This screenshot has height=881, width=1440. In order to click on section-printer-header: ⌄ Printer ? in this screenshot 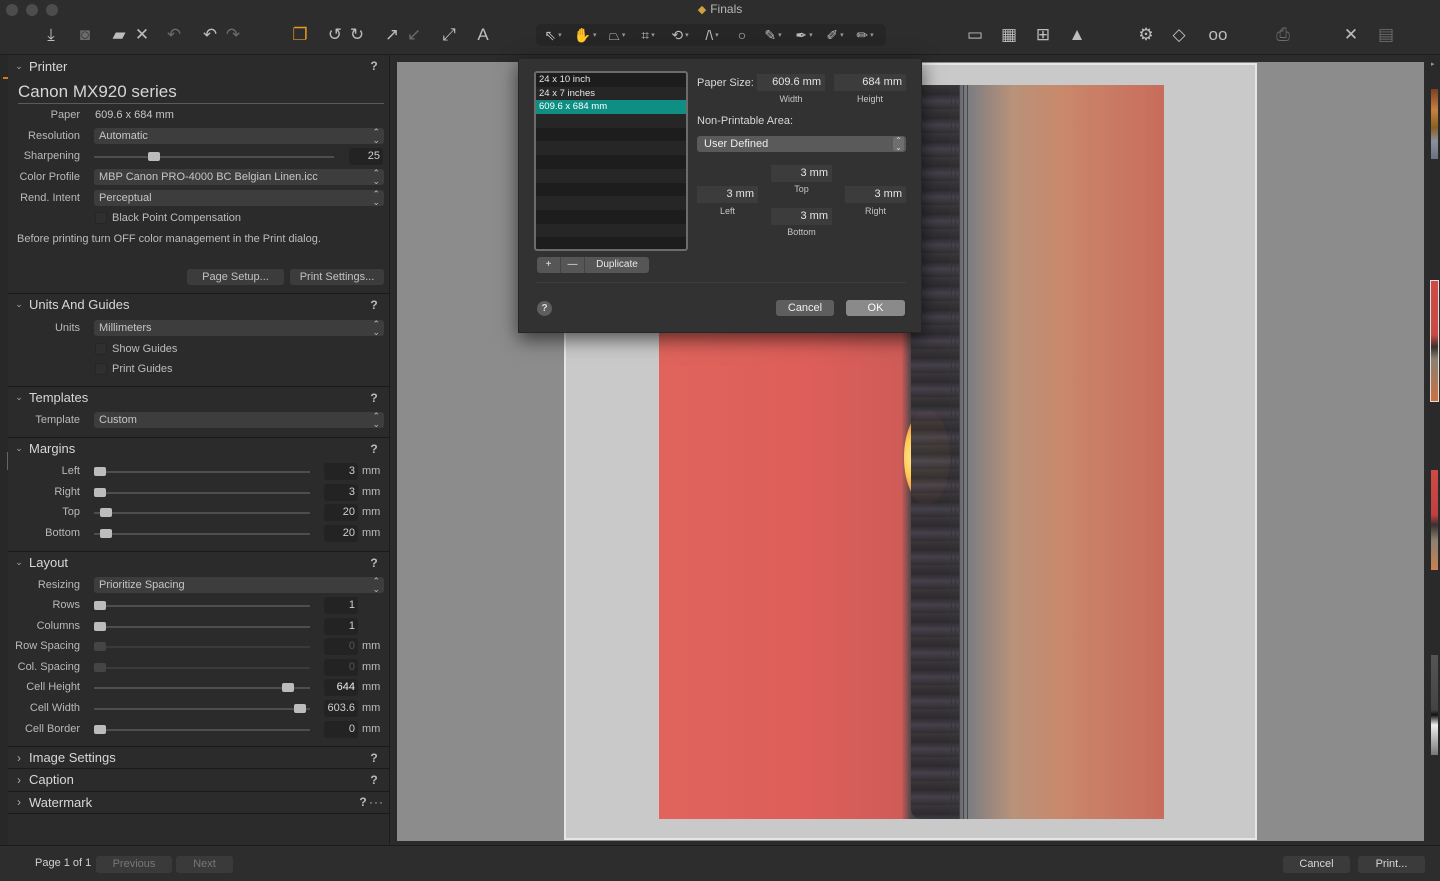, I will do `click(199, 66)`.